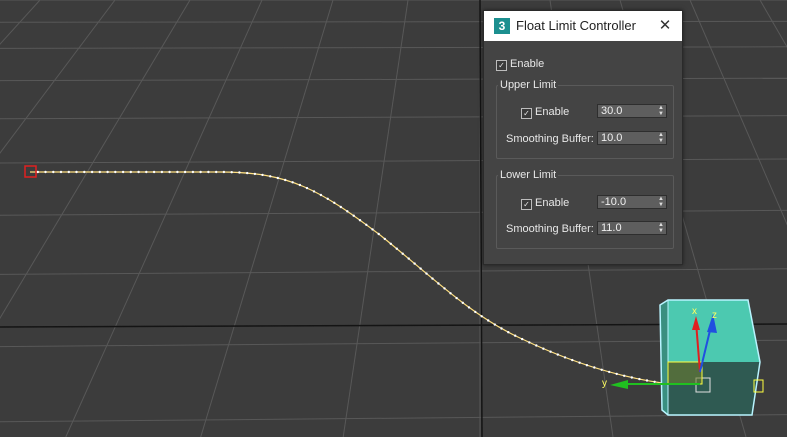  I want to click on upper-limit-value: 30.0, so click(612, 111).